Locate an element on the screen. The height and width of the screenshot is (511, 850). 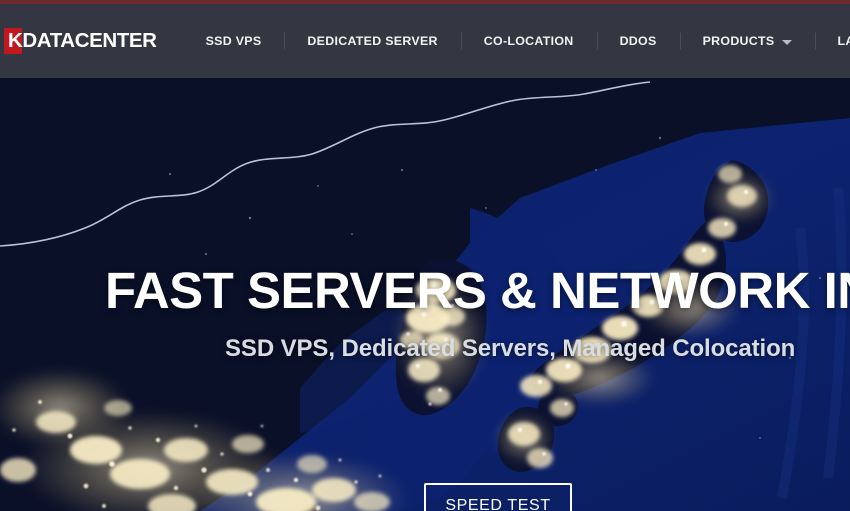
nav-item-ddos: DDOS is located at coordinates (638, 41).